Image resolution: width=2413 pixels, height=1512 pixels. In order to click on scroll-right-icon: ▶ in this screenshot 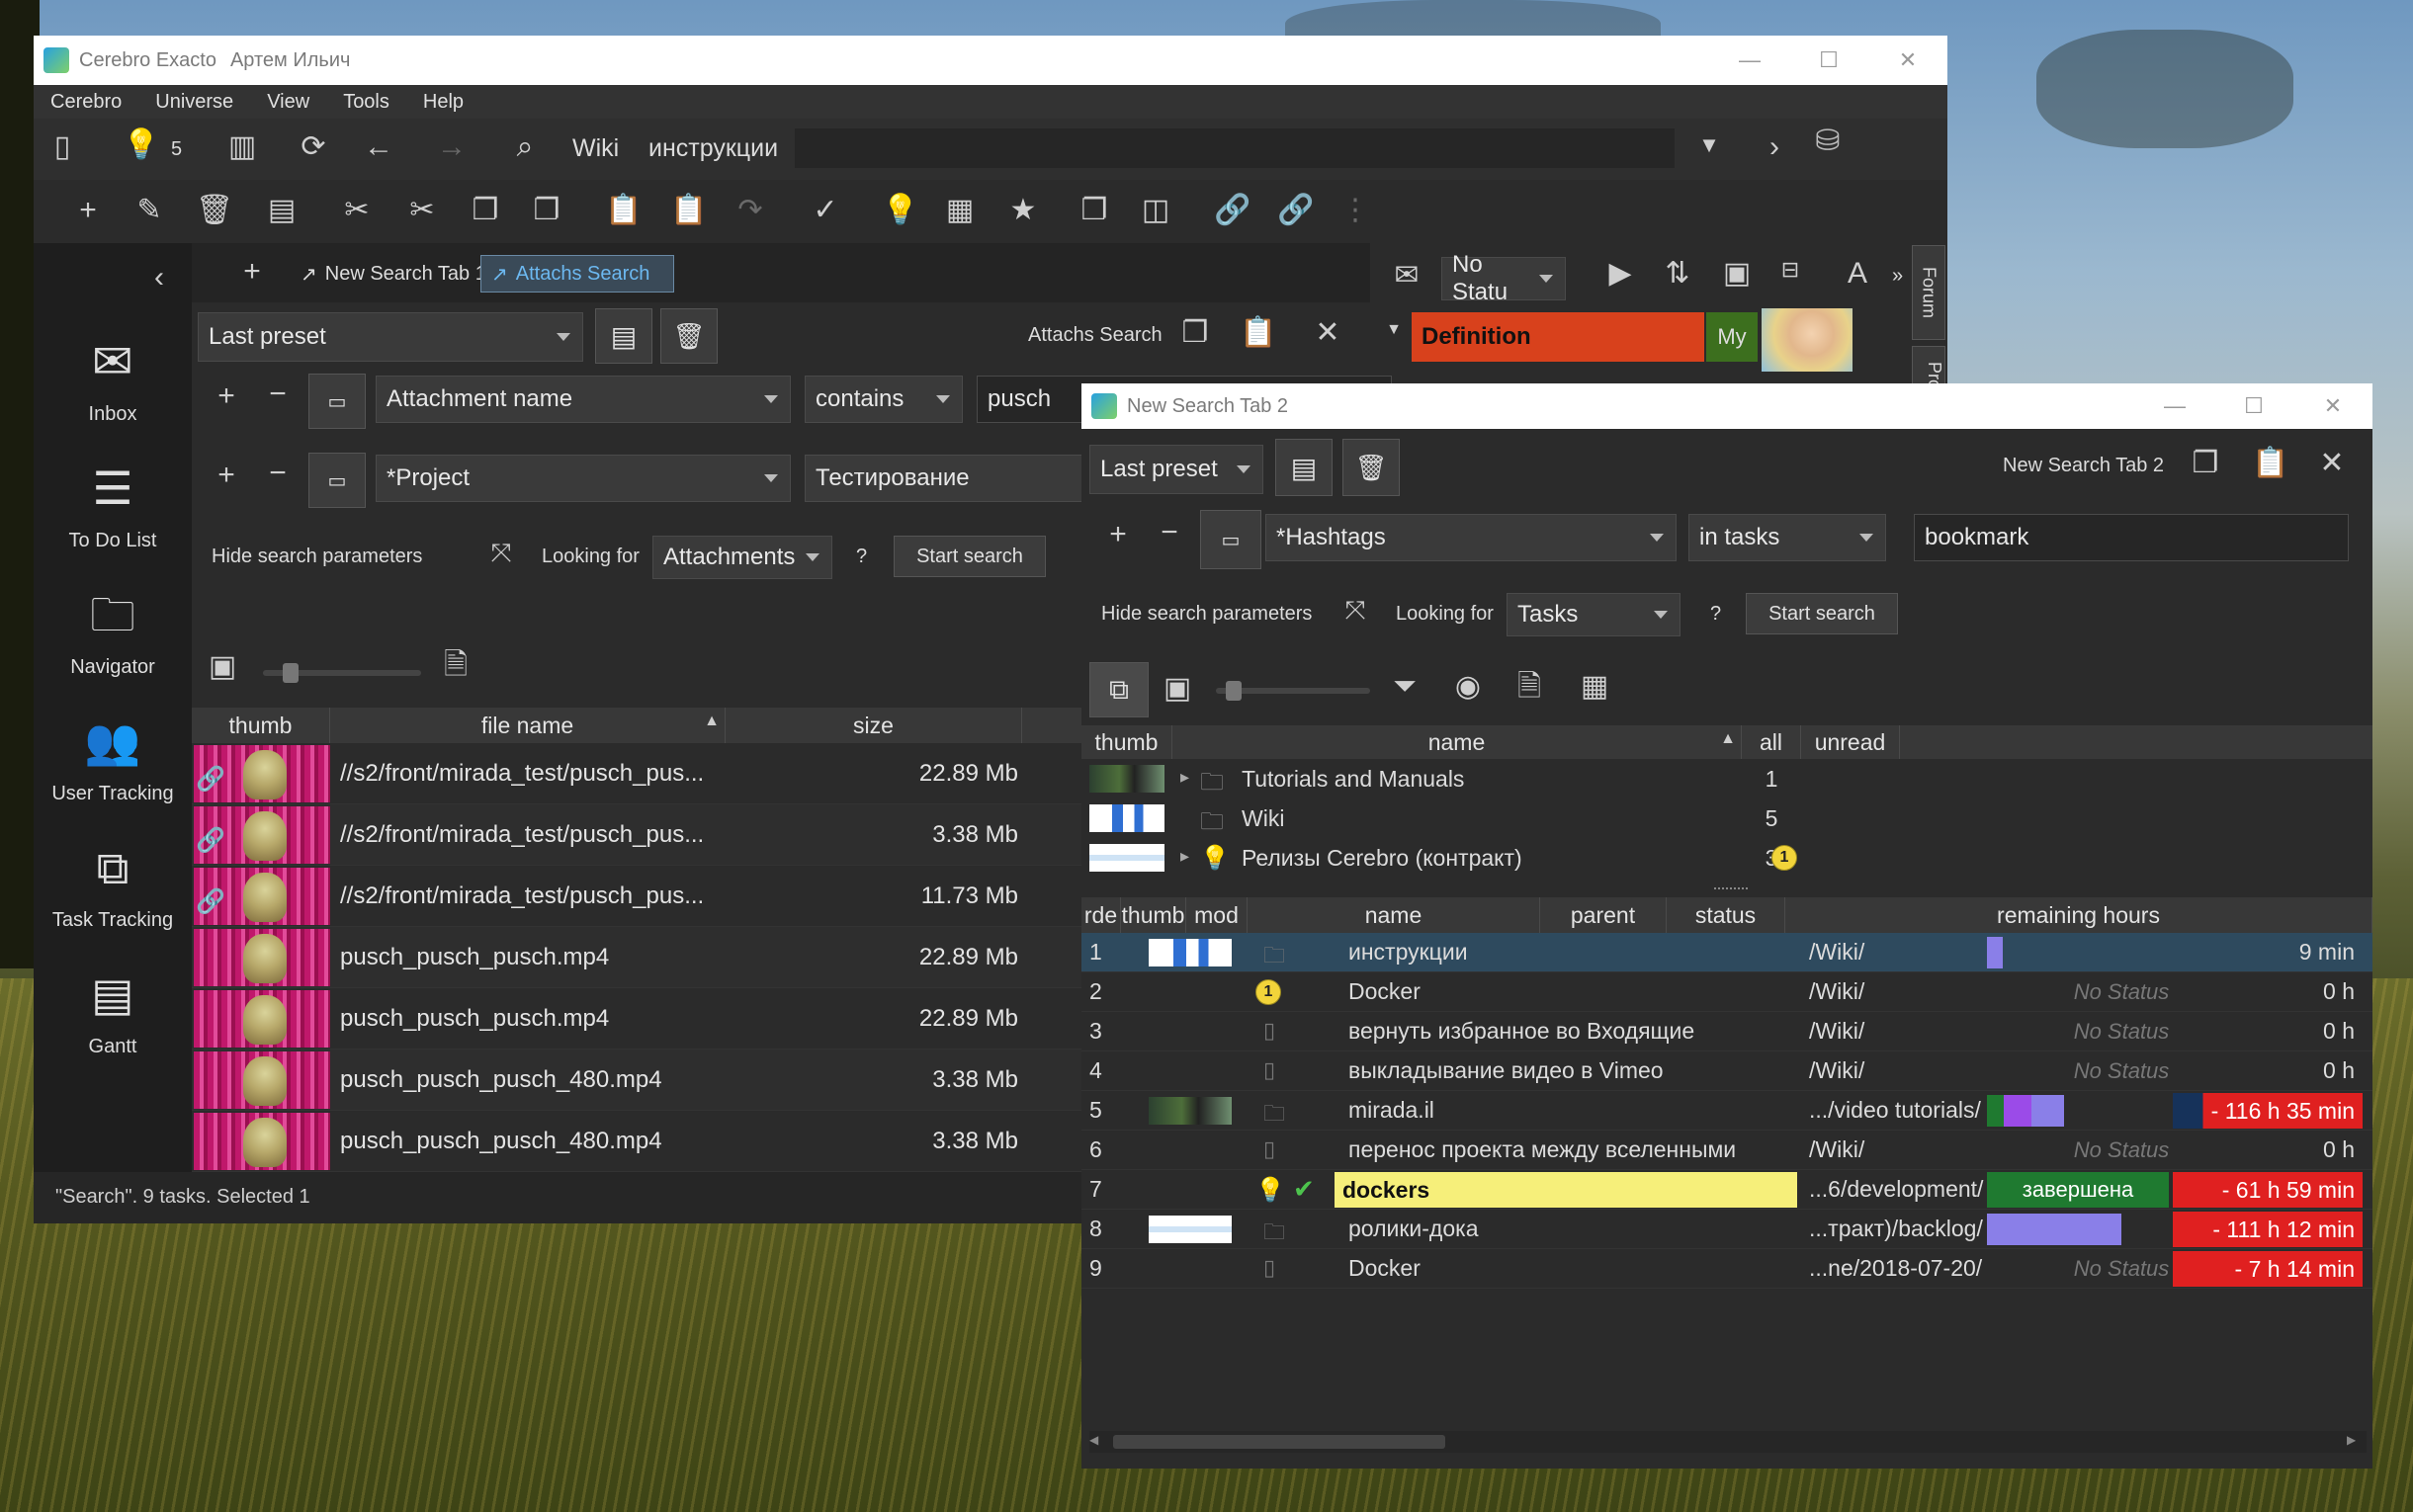, I will do `click(2356, 1442)`.